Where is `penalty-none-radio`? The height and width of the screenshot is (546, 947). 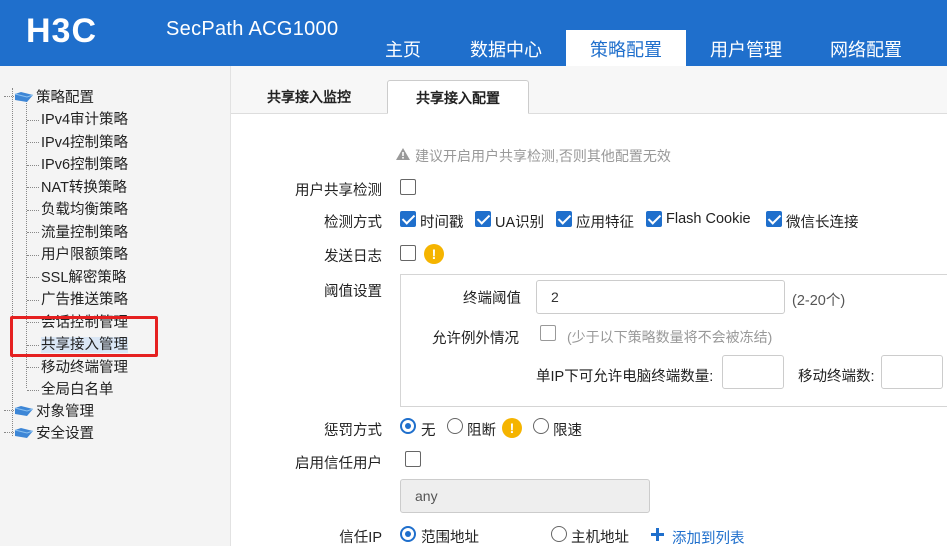 penalty-none-radio is located at coordinates (408, 426).